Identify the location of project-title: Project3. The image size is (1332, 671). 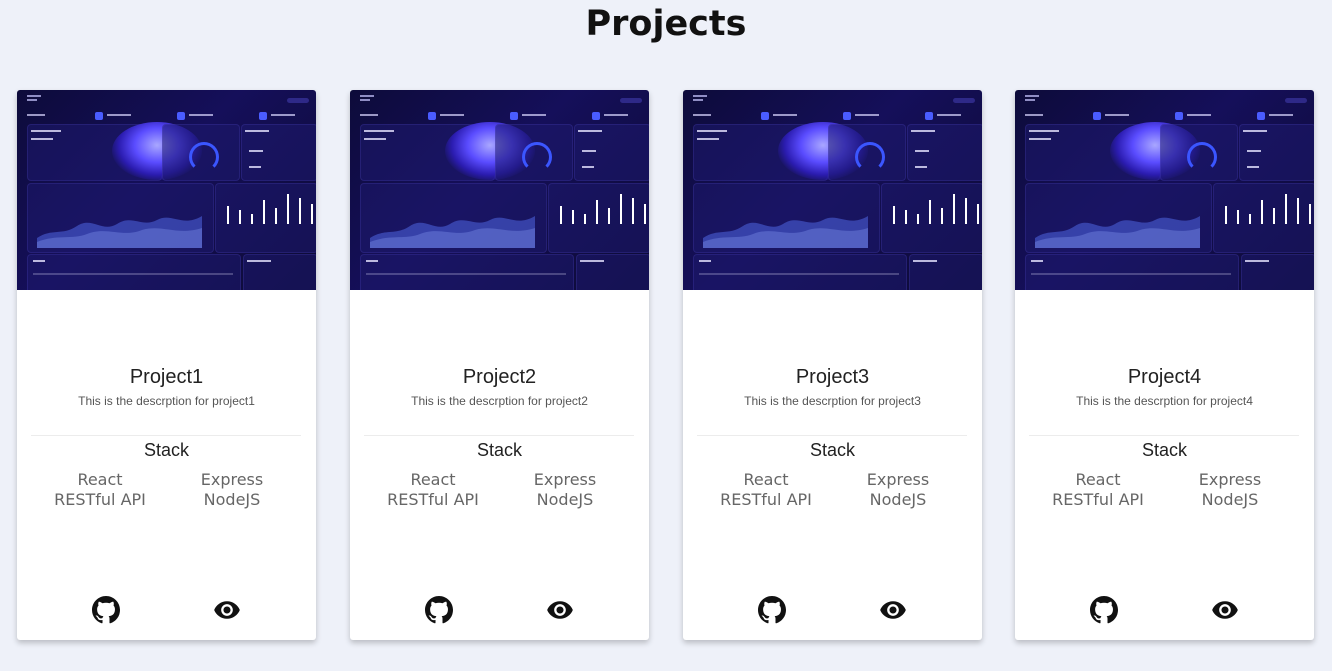
(832, 377).